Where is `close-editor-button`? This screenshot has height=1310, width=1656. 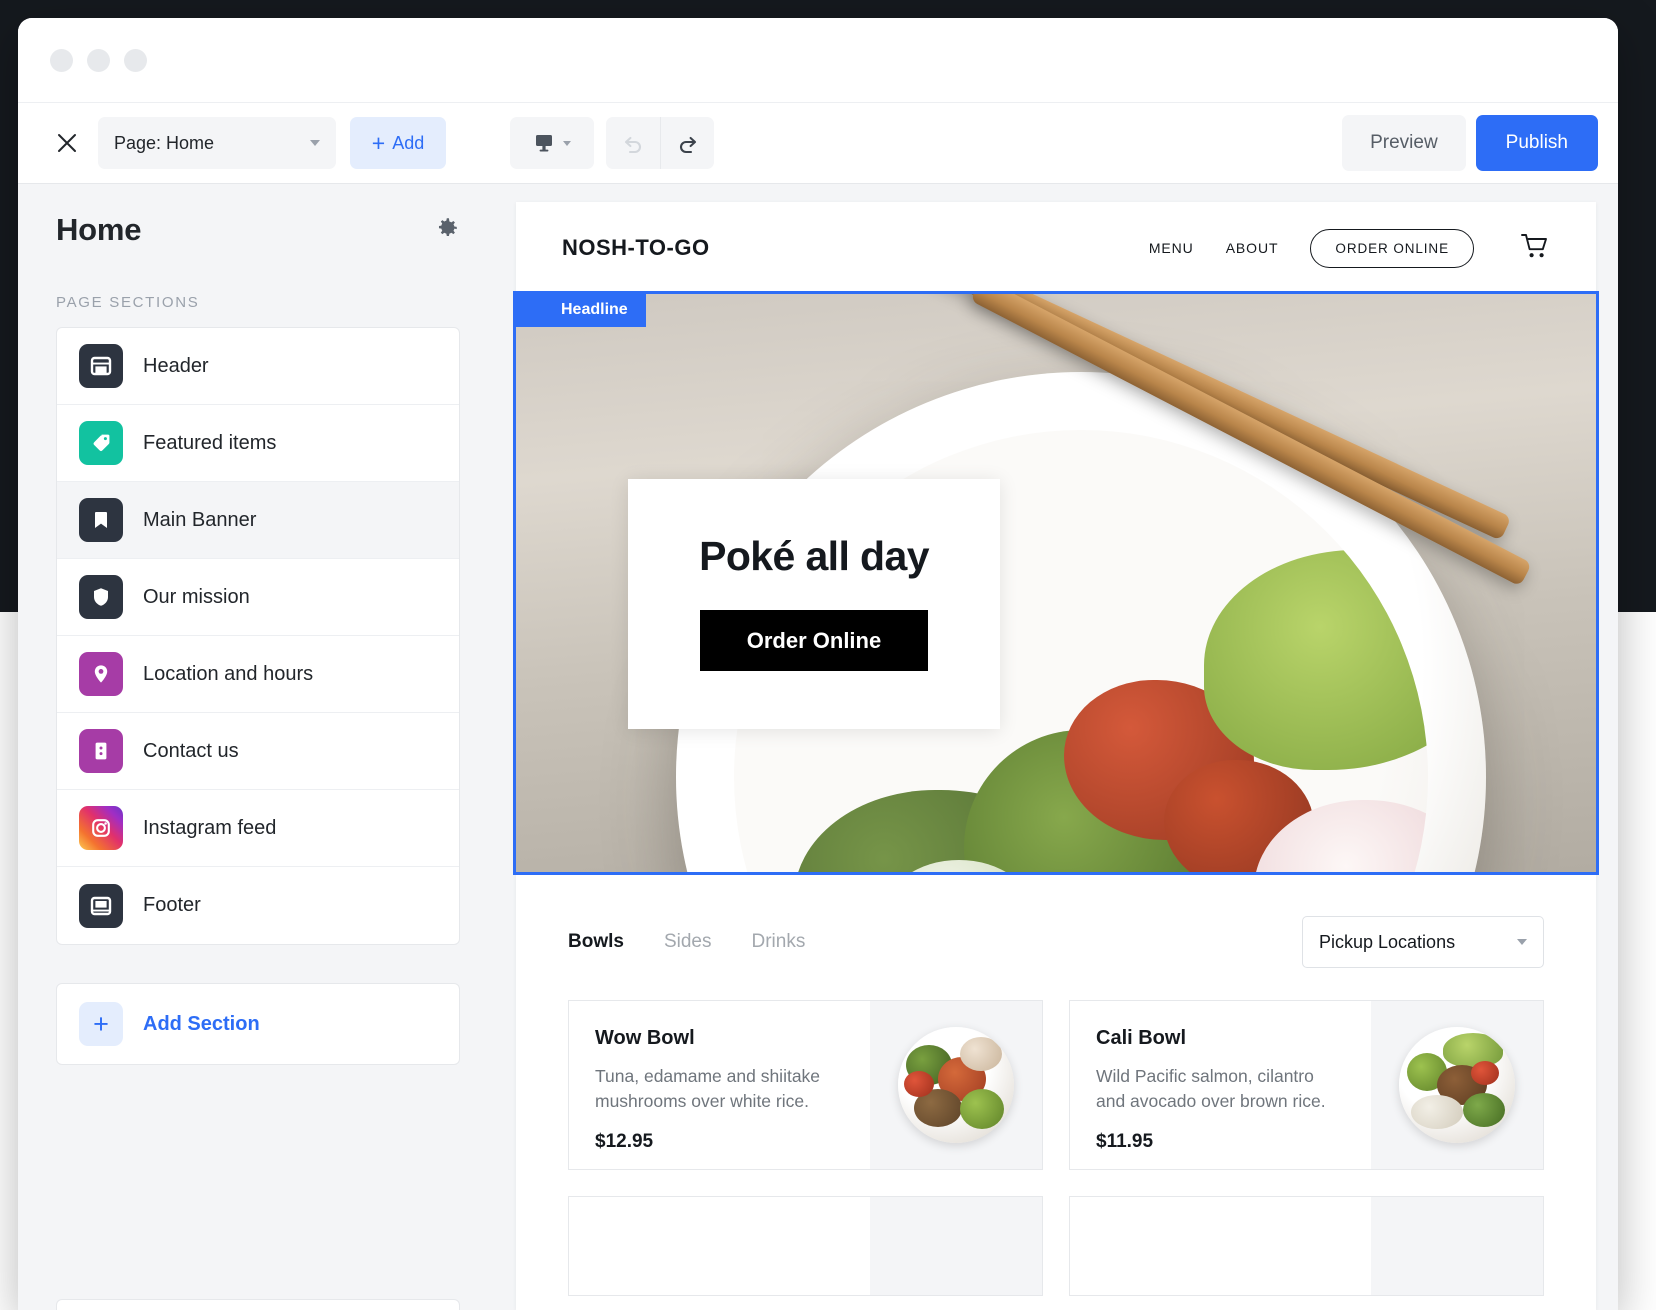
close-editor-button is located at coordinates (67, 143).